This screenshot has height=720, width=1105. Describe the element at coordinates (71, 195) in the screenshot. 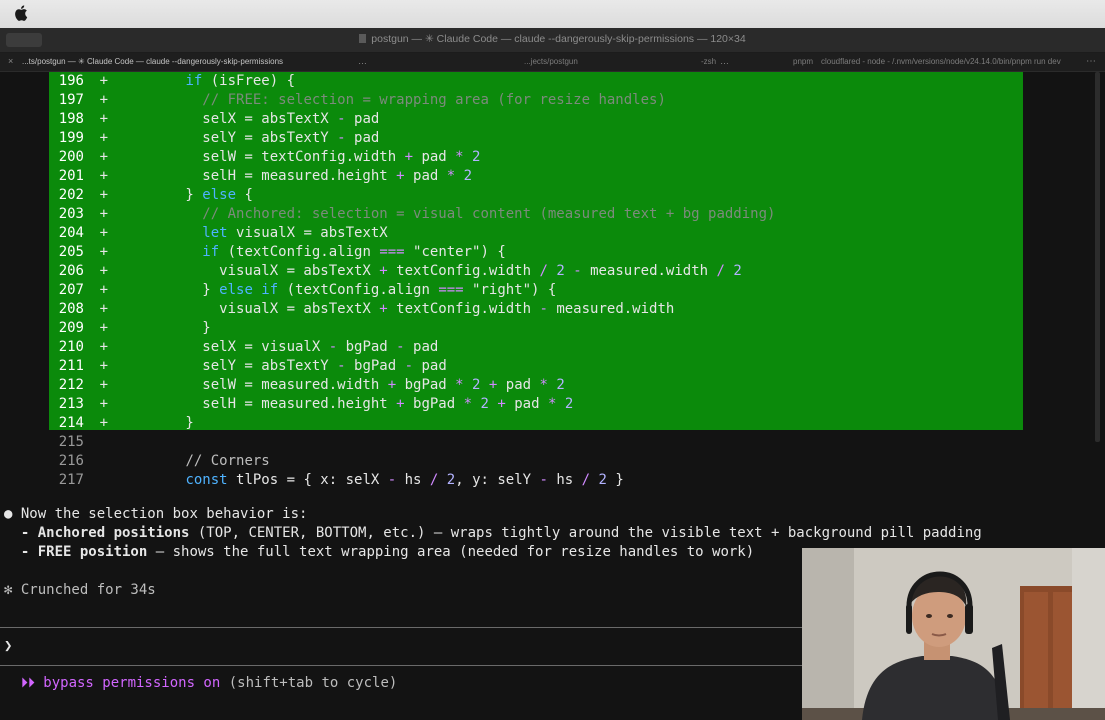

I see `diff-line-number: 202` at that location.